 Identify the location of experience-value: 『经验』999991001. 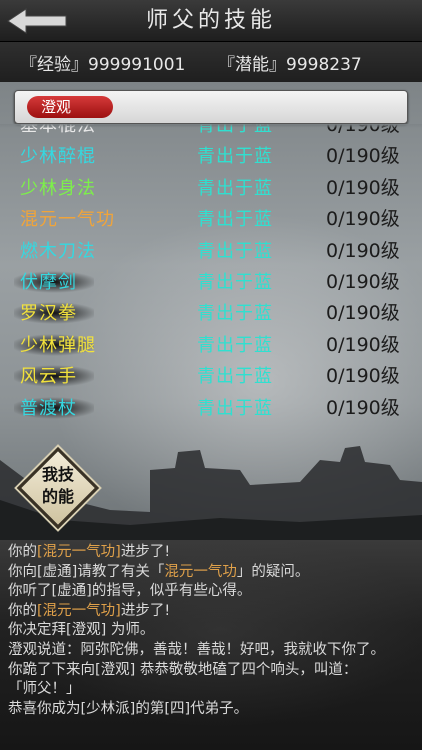
(103, 65).